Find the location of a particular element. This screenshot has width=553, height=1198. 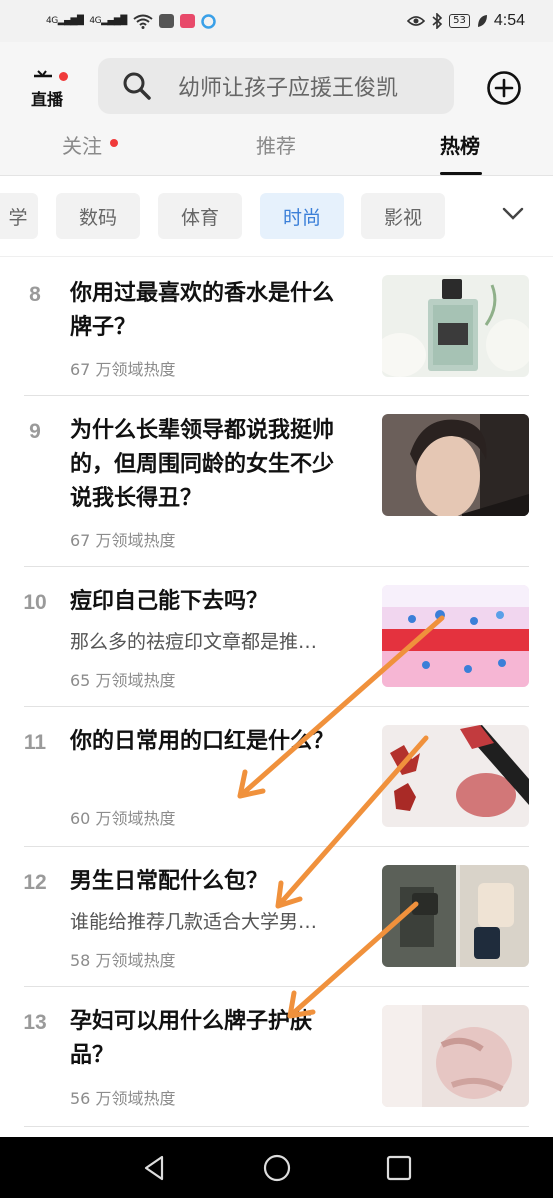

live-red-dot is located at coordinates (63, 76).